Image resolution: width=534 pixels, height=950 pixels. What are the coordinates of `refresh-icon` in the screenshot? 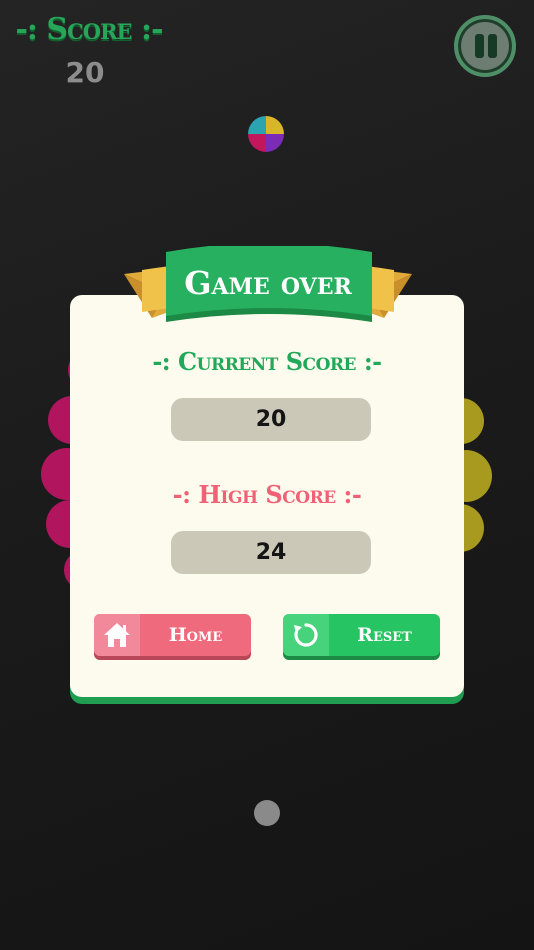 It's located at (306, 635).